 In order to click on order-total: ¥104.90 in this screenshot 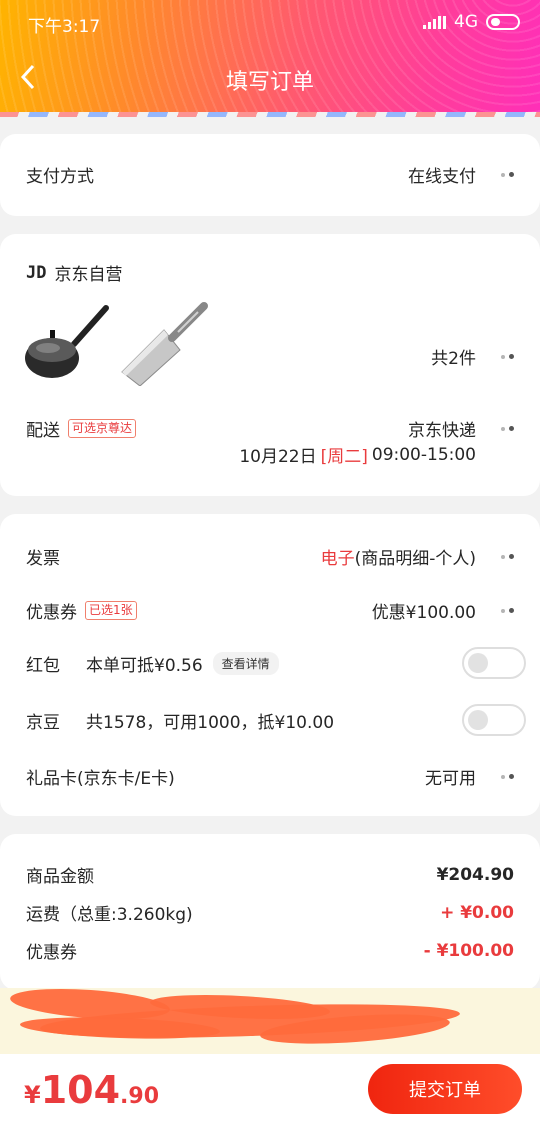, I will do `click(91, 1090)`.